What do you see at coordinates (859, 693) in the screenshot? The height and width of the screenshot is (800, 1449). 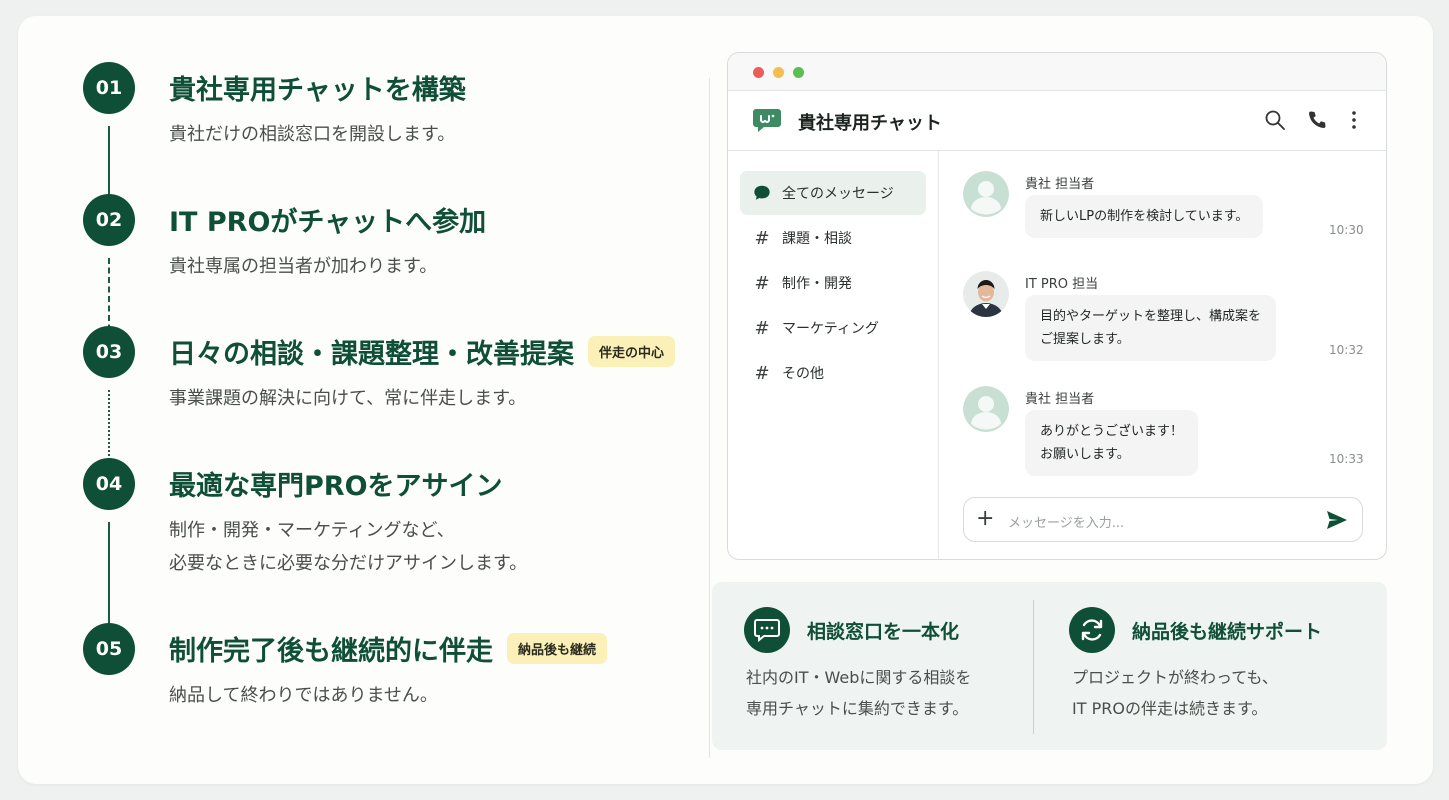 I see `feature-description: 社内のIT・Webに関する相談を 専用チャットに集約できます。` at bounding box center [859, 693].